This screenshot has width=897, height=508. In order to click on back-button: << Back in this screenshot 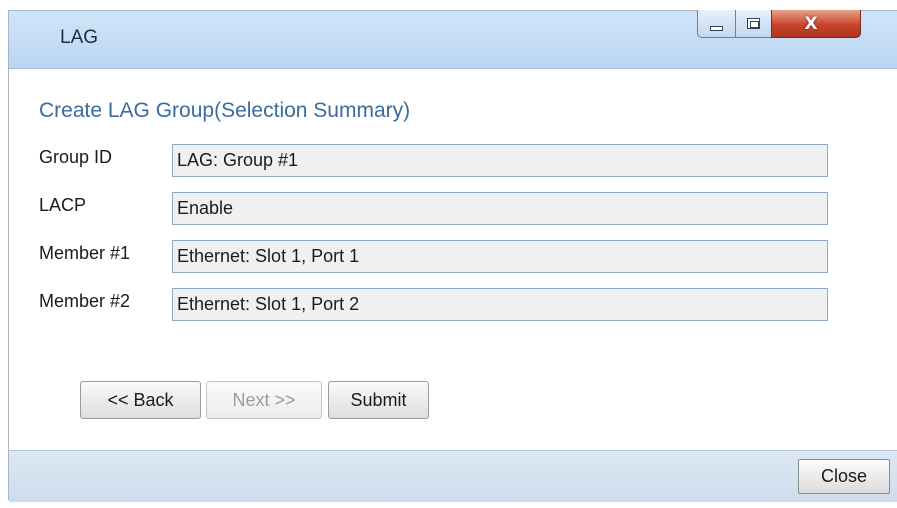, I will do `click(140, 400)`.